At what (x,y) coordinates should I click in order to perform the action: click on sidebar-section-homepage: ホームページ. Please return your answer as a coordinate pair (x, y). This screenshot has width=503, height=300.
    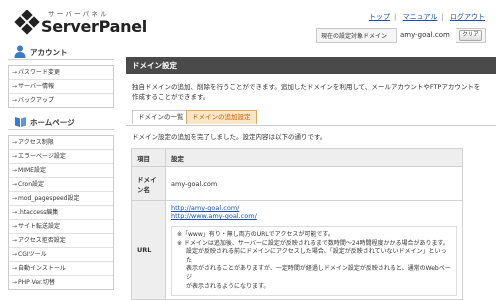
    Looking at the image, I should click on (61, 122).